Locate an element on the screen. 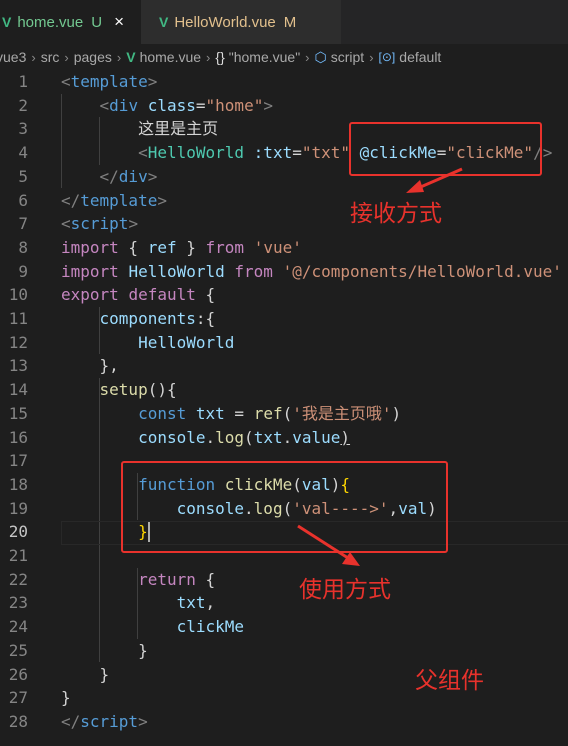 The width and height of the screenshot is (568, 746). line-number: 23 is located at coordinates (18, 603).